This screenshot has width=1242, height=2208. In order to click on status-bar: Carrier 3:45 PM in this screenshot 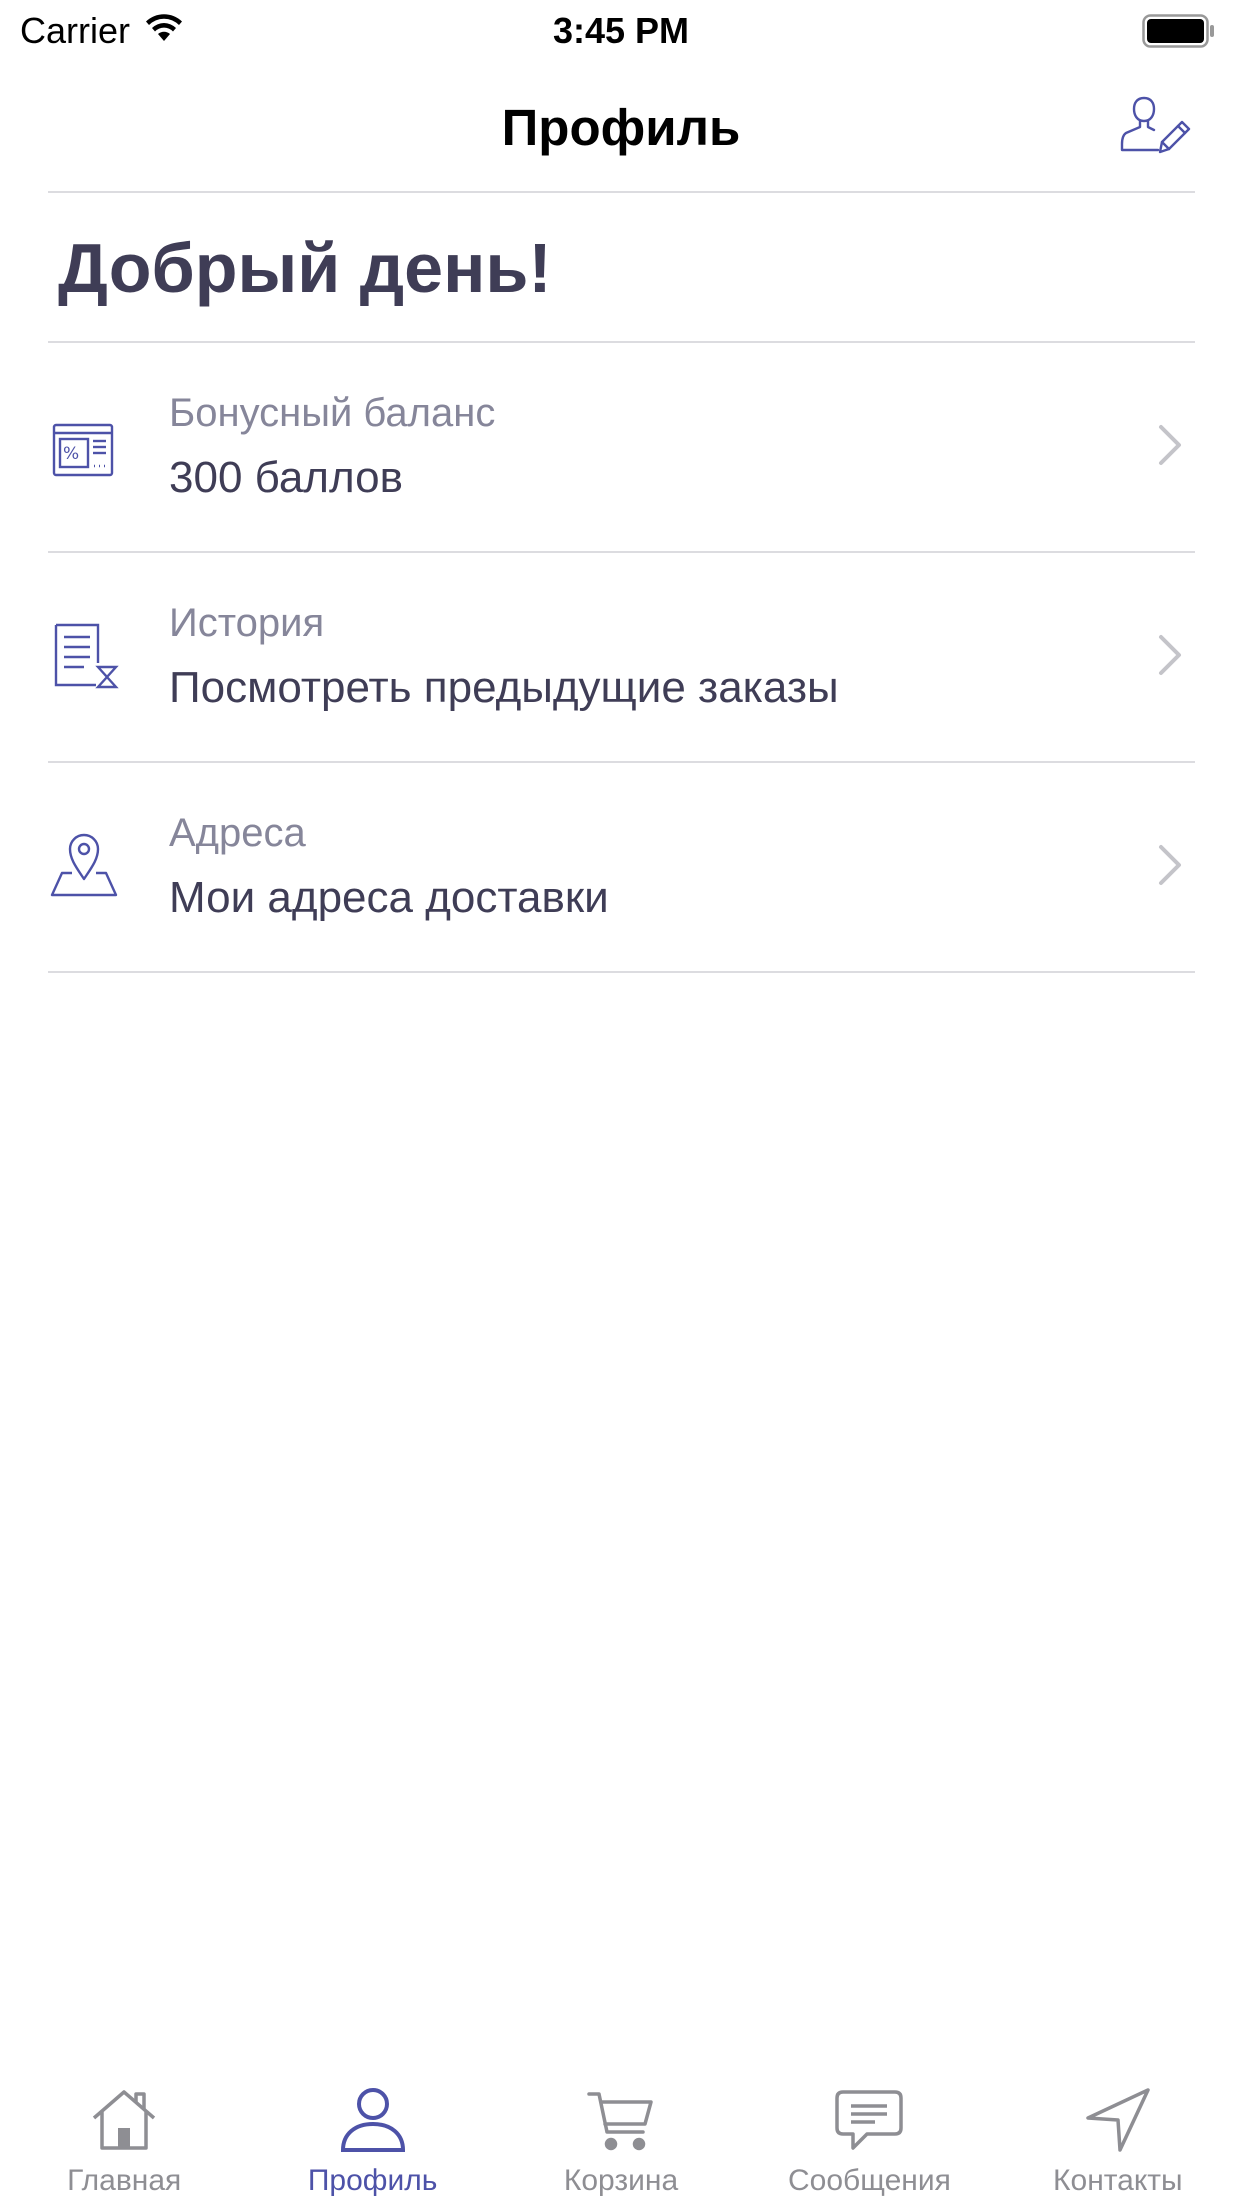, I will do `click(621, 31)`.